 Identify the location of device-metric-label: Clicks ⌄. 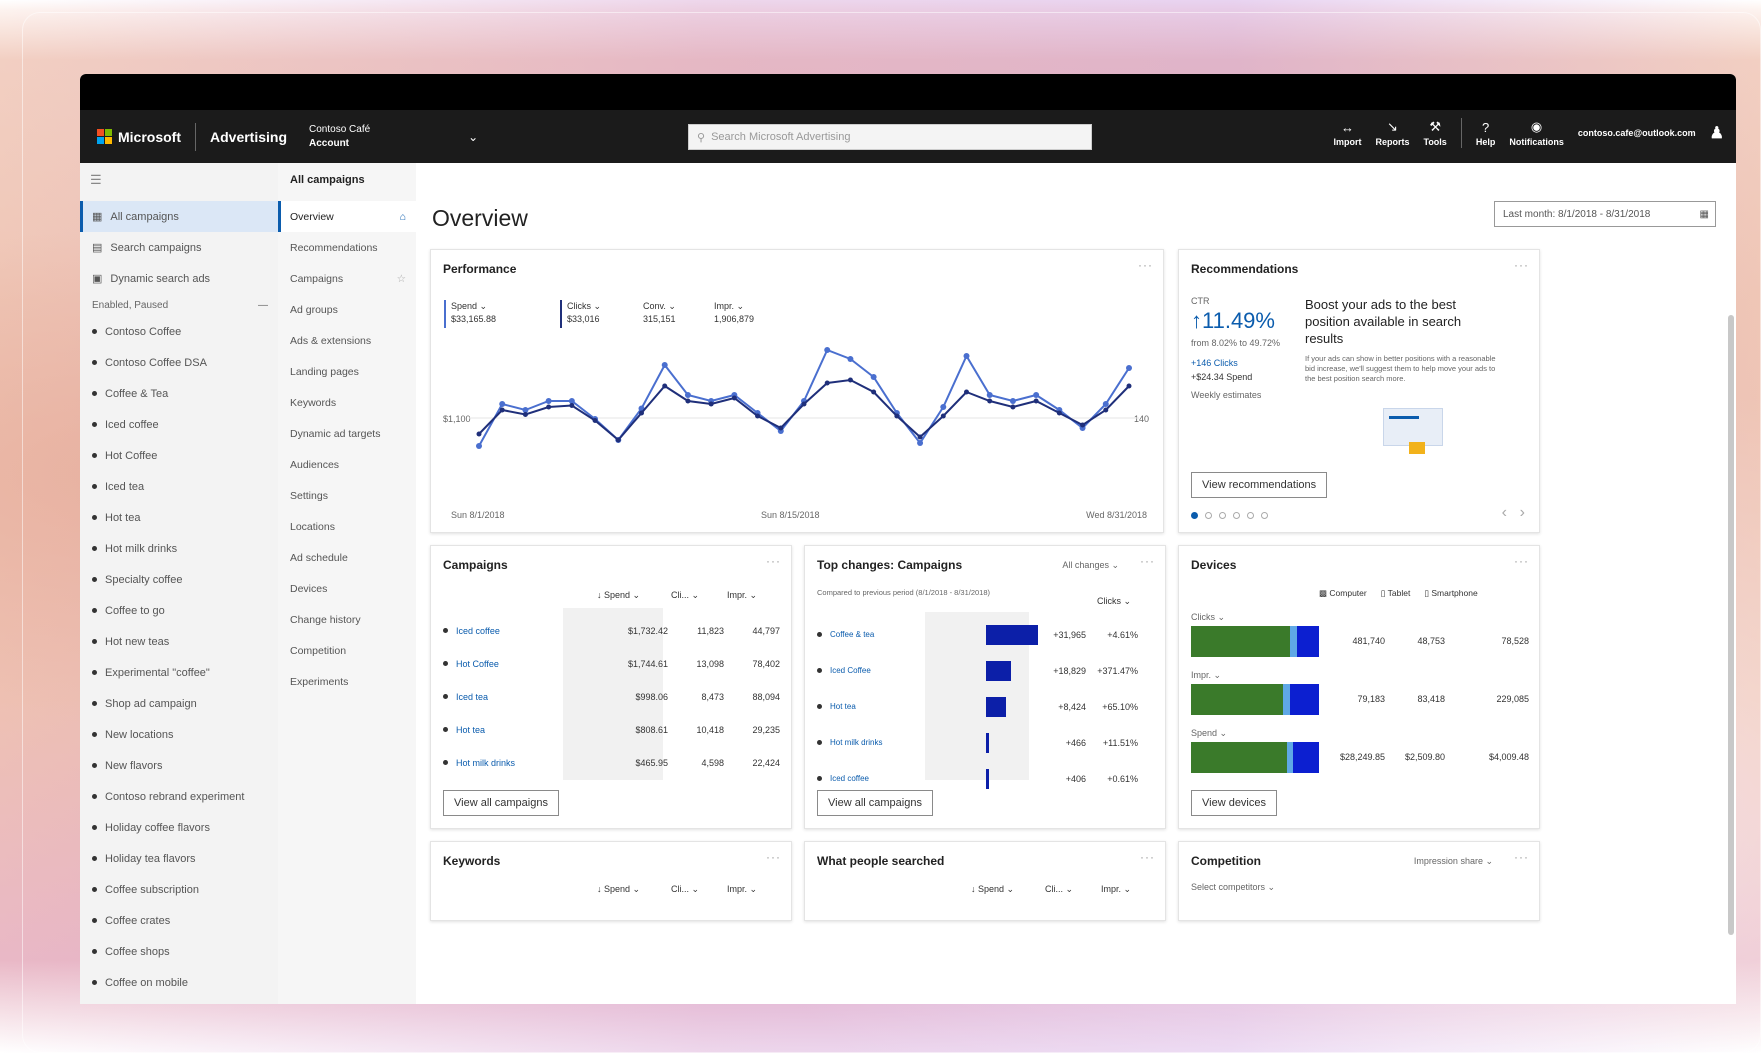
(1208, 617).